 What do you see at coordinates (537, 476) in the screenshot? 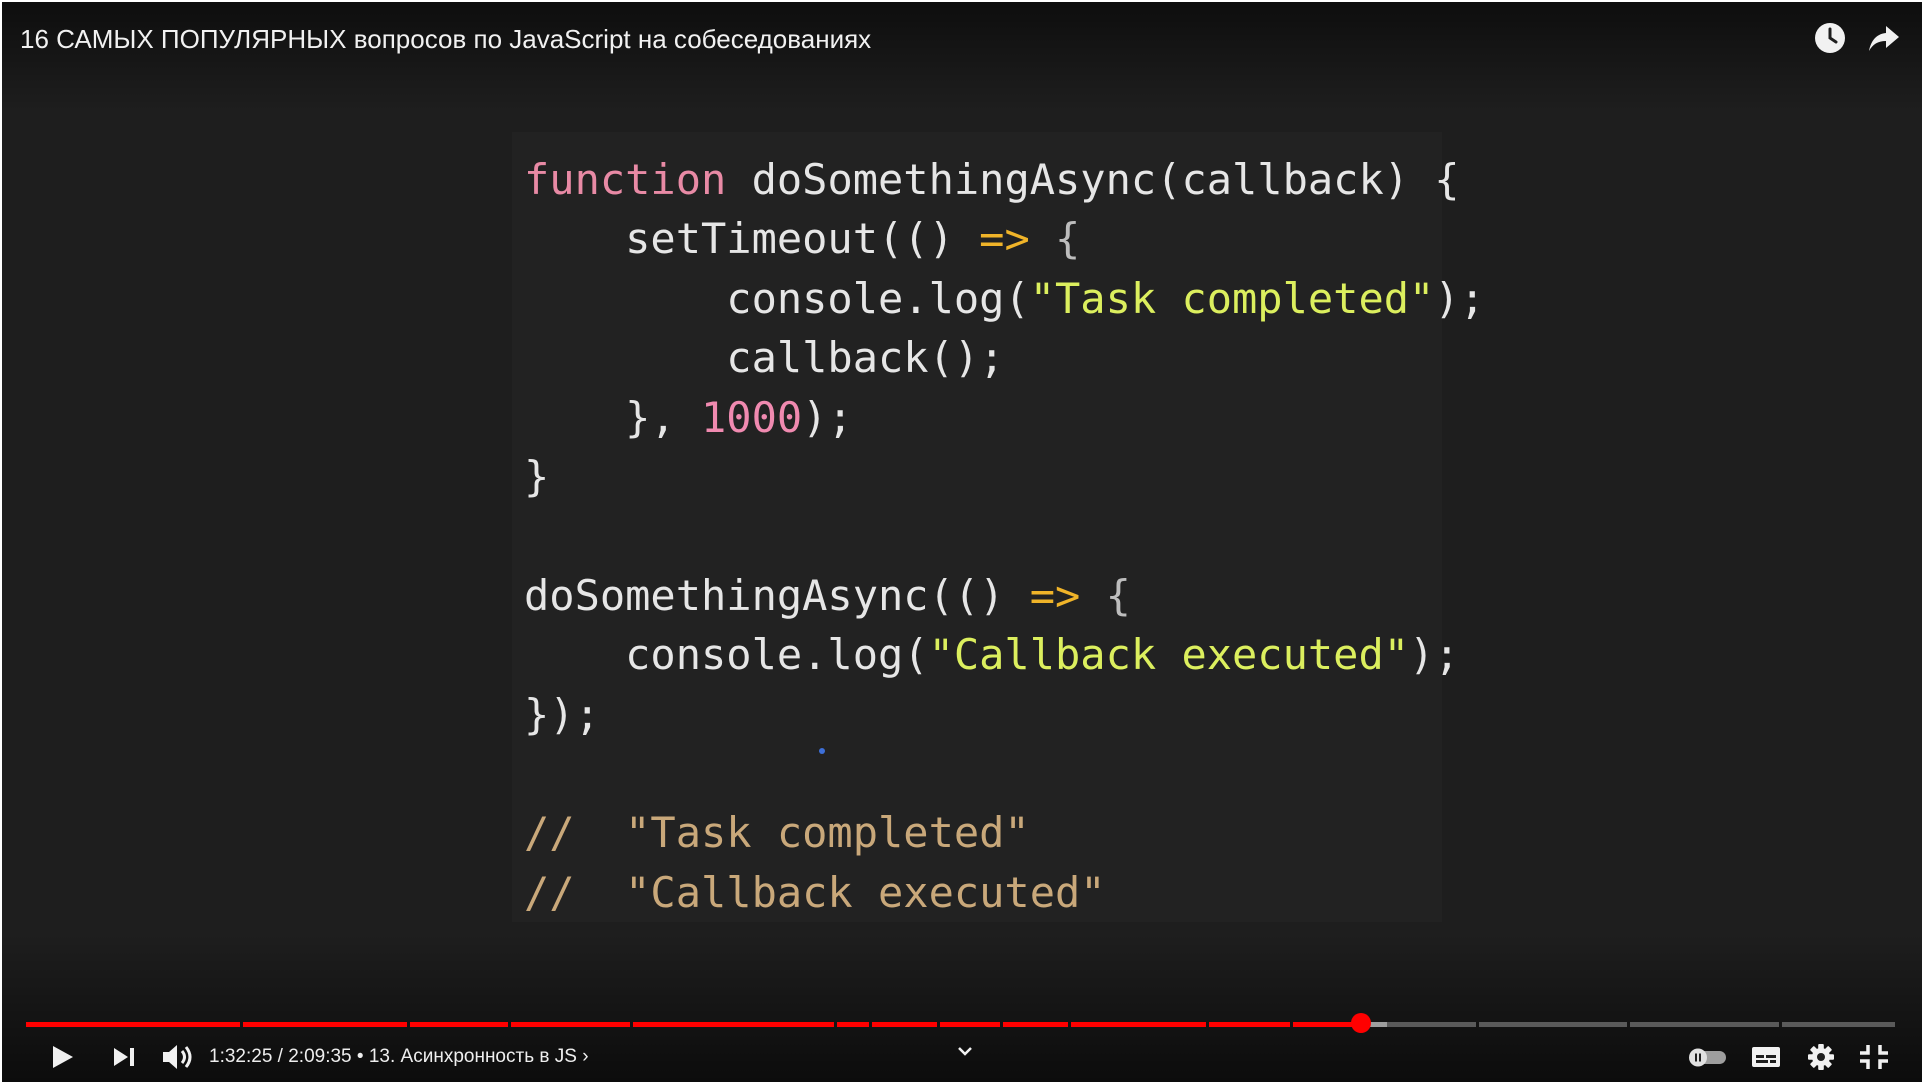
I see `code-line: }` at bounding box center [537, 476].